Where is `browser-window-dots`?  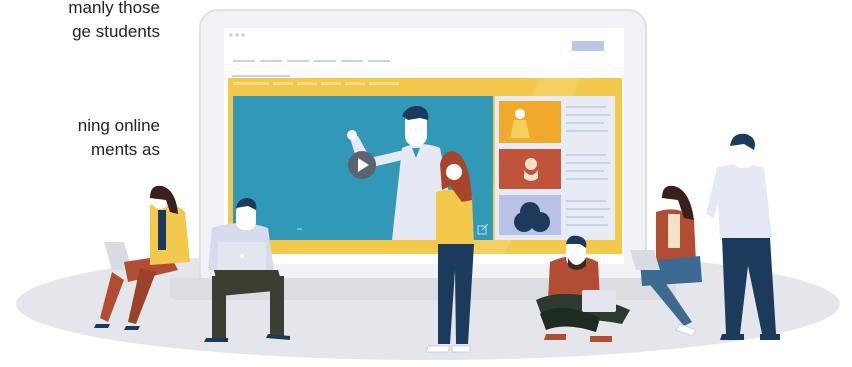 browser-window-dots is located at coordinates (237, 35).